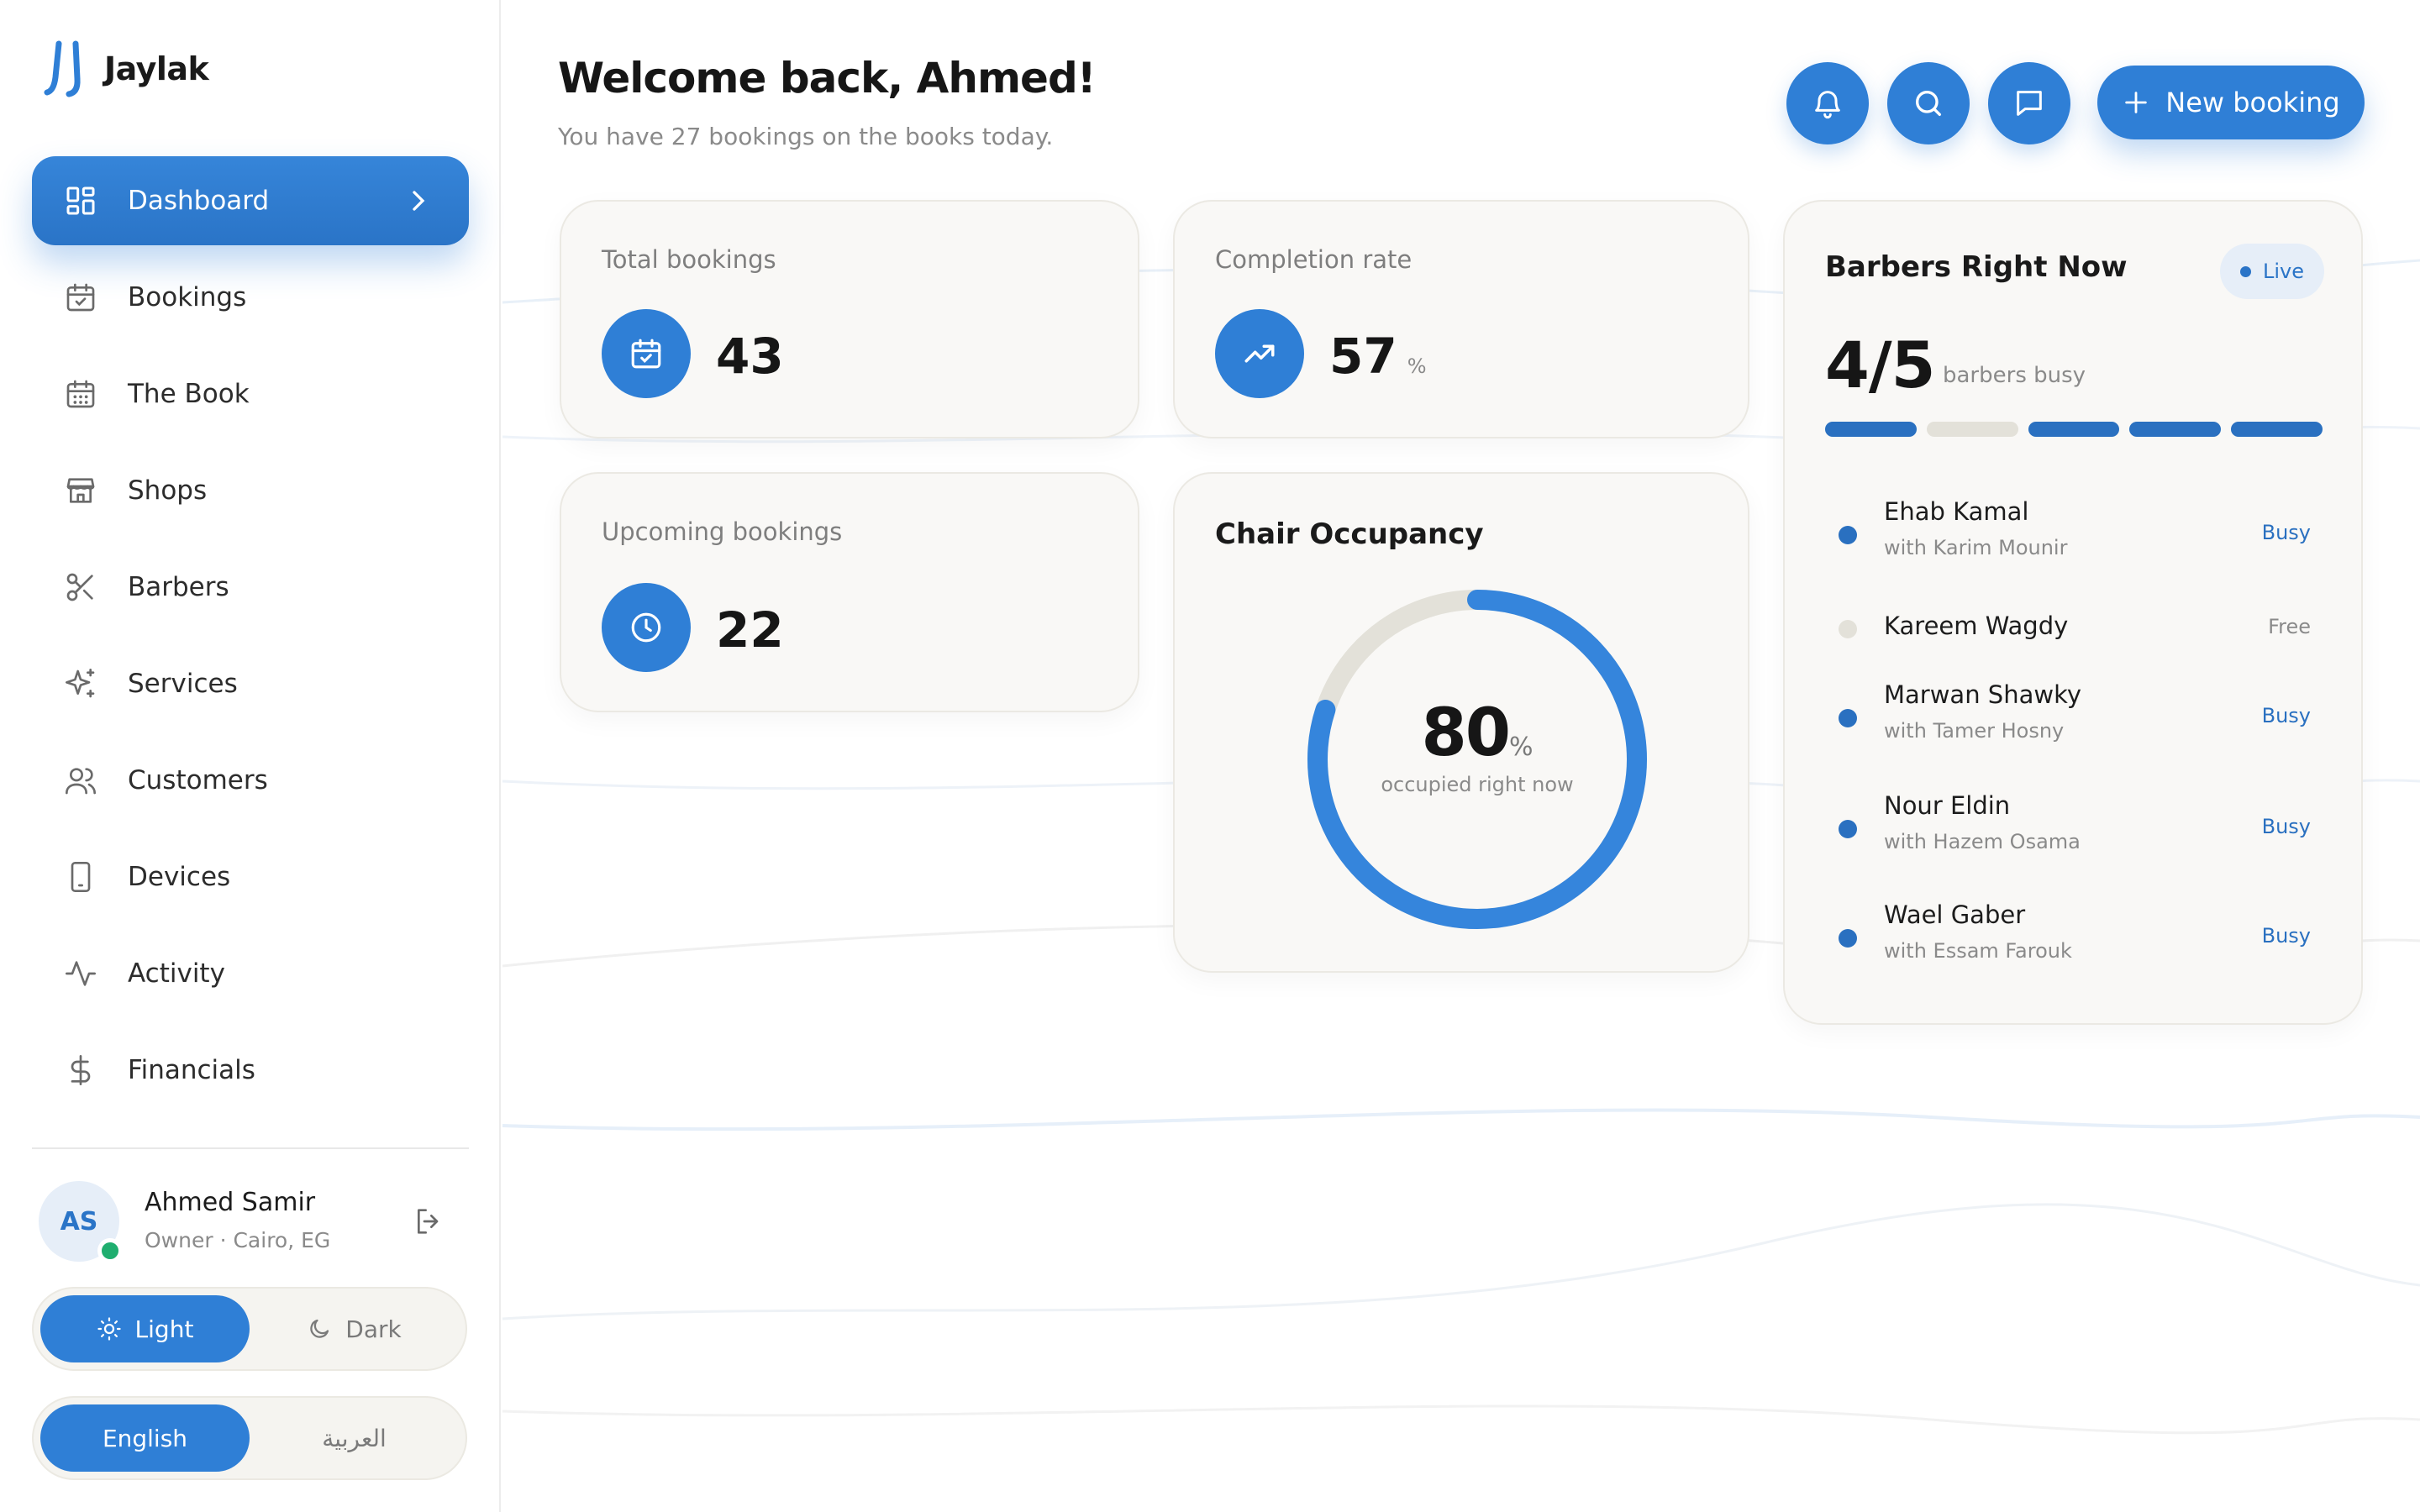 The height and width of the screenshot is (1512, 2420). I want to click on occupancy-number: 80, so click(1466, 733).